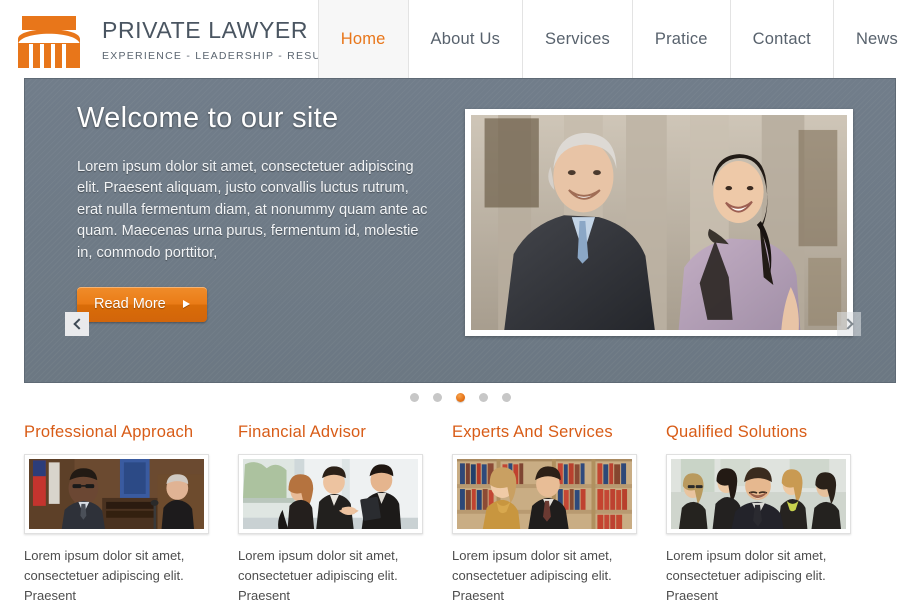 Image resolution: width=920 pixels, height=600 pixels. What do you see at coordinates (680, 39) in the screenshot?
I see `nav-item-pratice: Pratice` at bounding box center [680, 39].